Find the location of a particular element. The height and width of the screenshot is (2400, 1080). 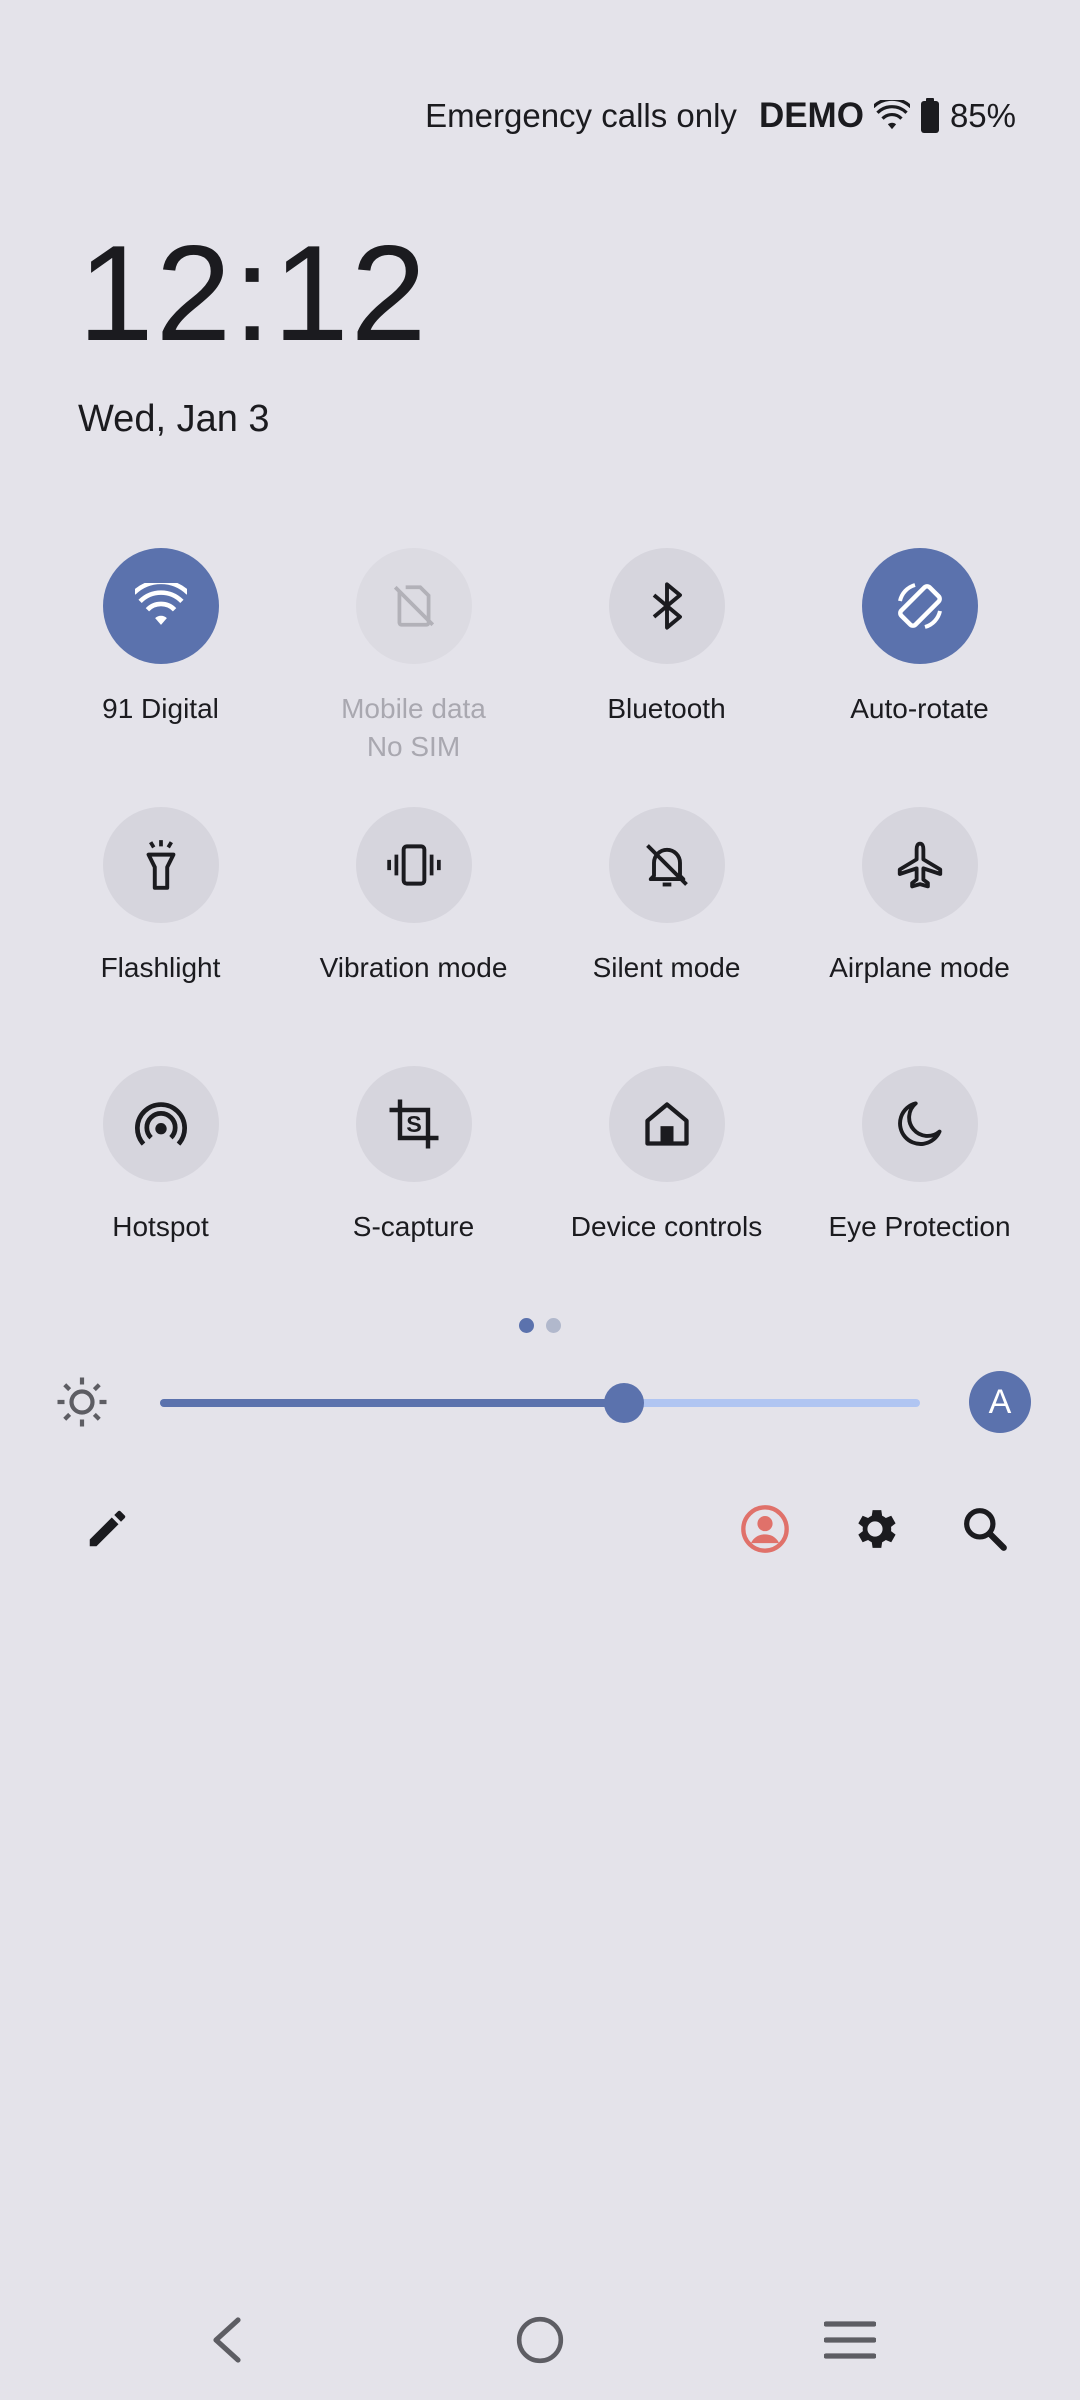

moon-icon is located at coordinates (919, 1124).